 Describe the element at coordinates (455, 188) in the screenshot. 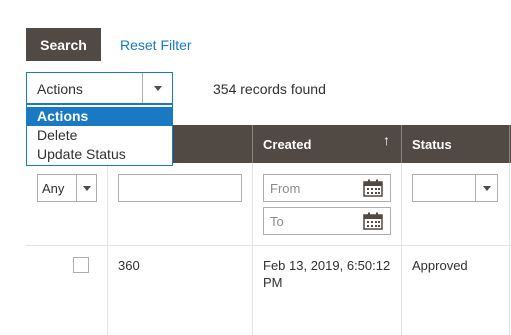

I see `status-filter-select` at that location.